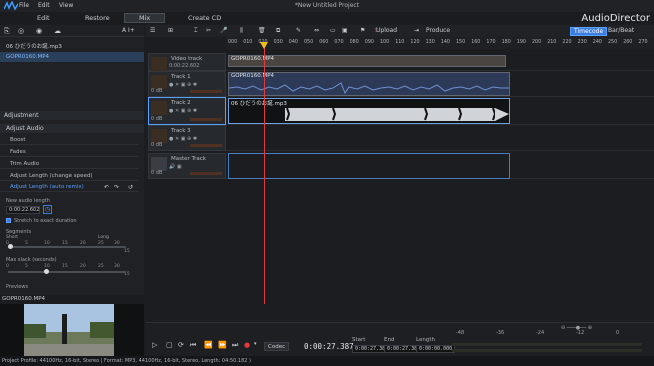 Image resolution: width=654 pixels, height=366 pixels. Describe the element at coordinates (7, 31) in the screenshot. I see `import-media-icon: ⎘` at that location.